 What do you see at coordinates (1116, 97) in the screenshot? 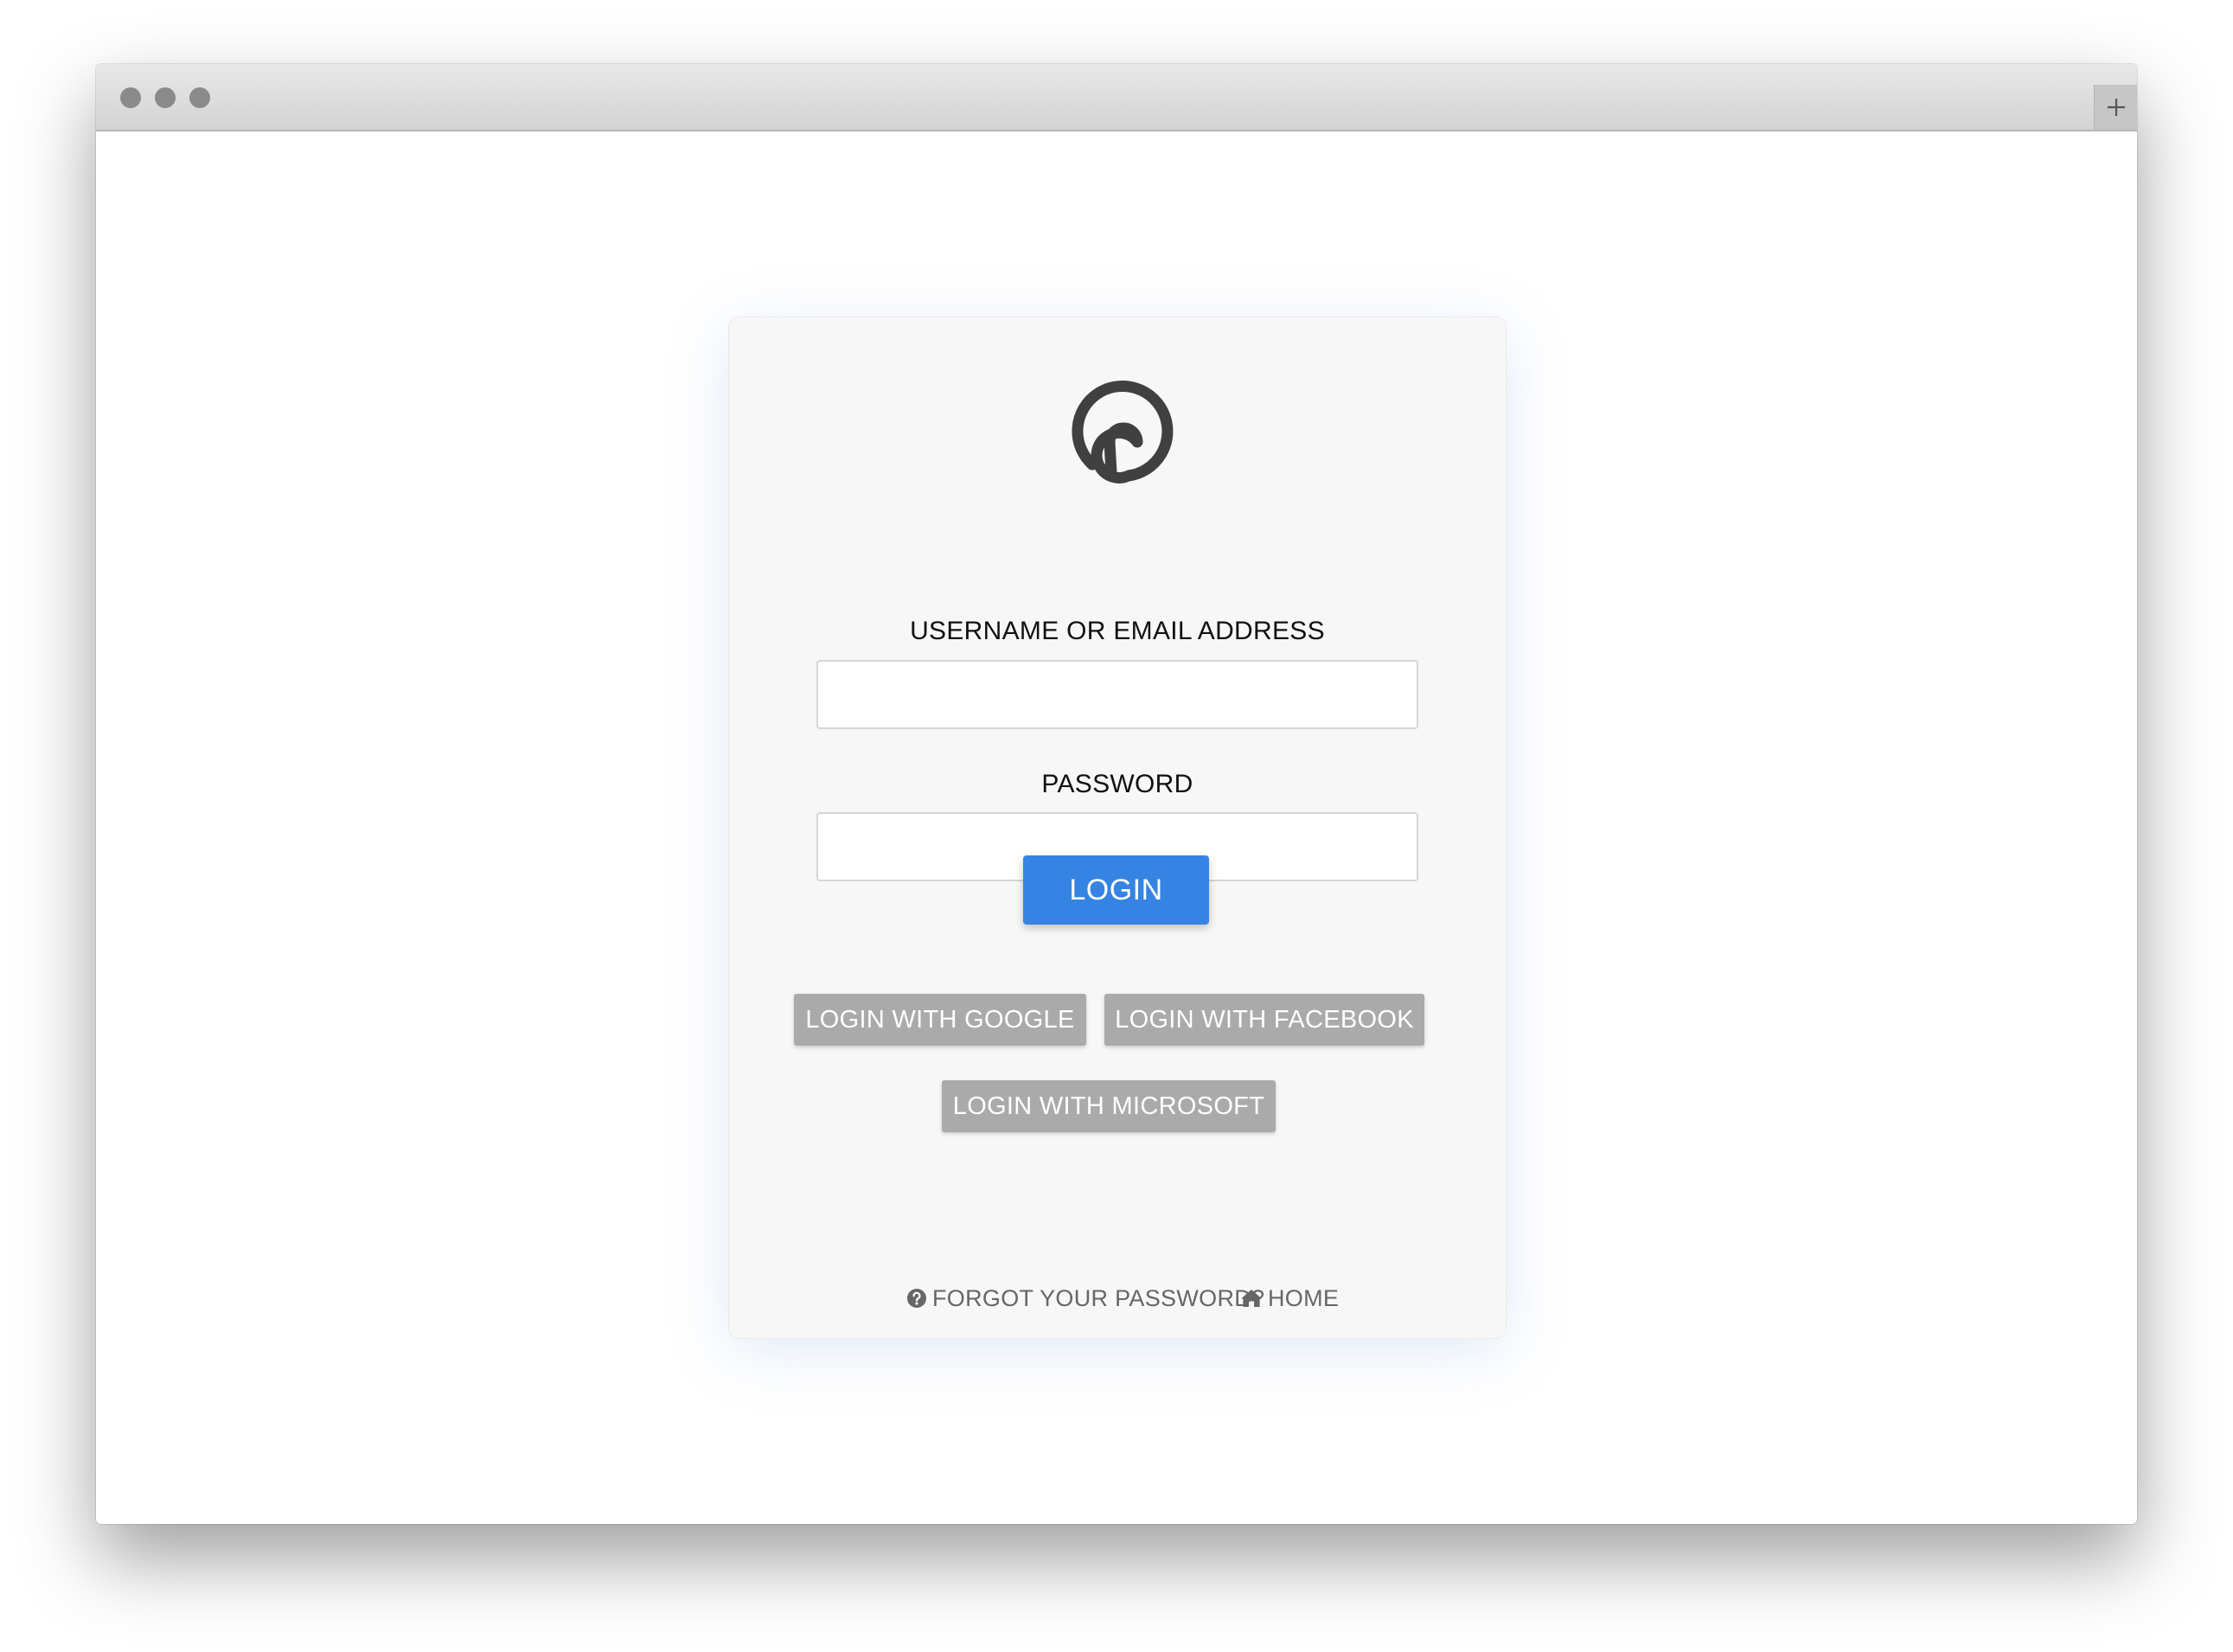
I see `window-titlebar` at bounding box center [1116, 97].